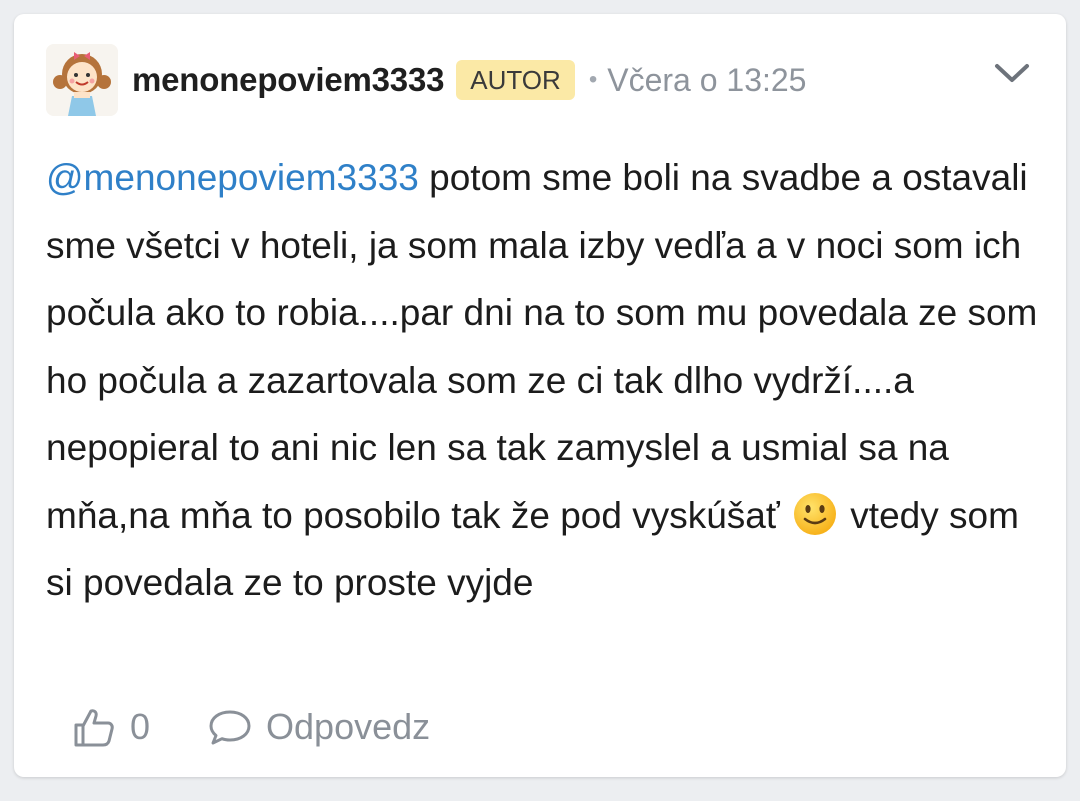 The height and width of the screenshot is (801, 1080). What do you see at coordinates (232, 177) in the screenshot?
I see `mention-link: @menonepoviem3333` at bounding box center [232, 177].